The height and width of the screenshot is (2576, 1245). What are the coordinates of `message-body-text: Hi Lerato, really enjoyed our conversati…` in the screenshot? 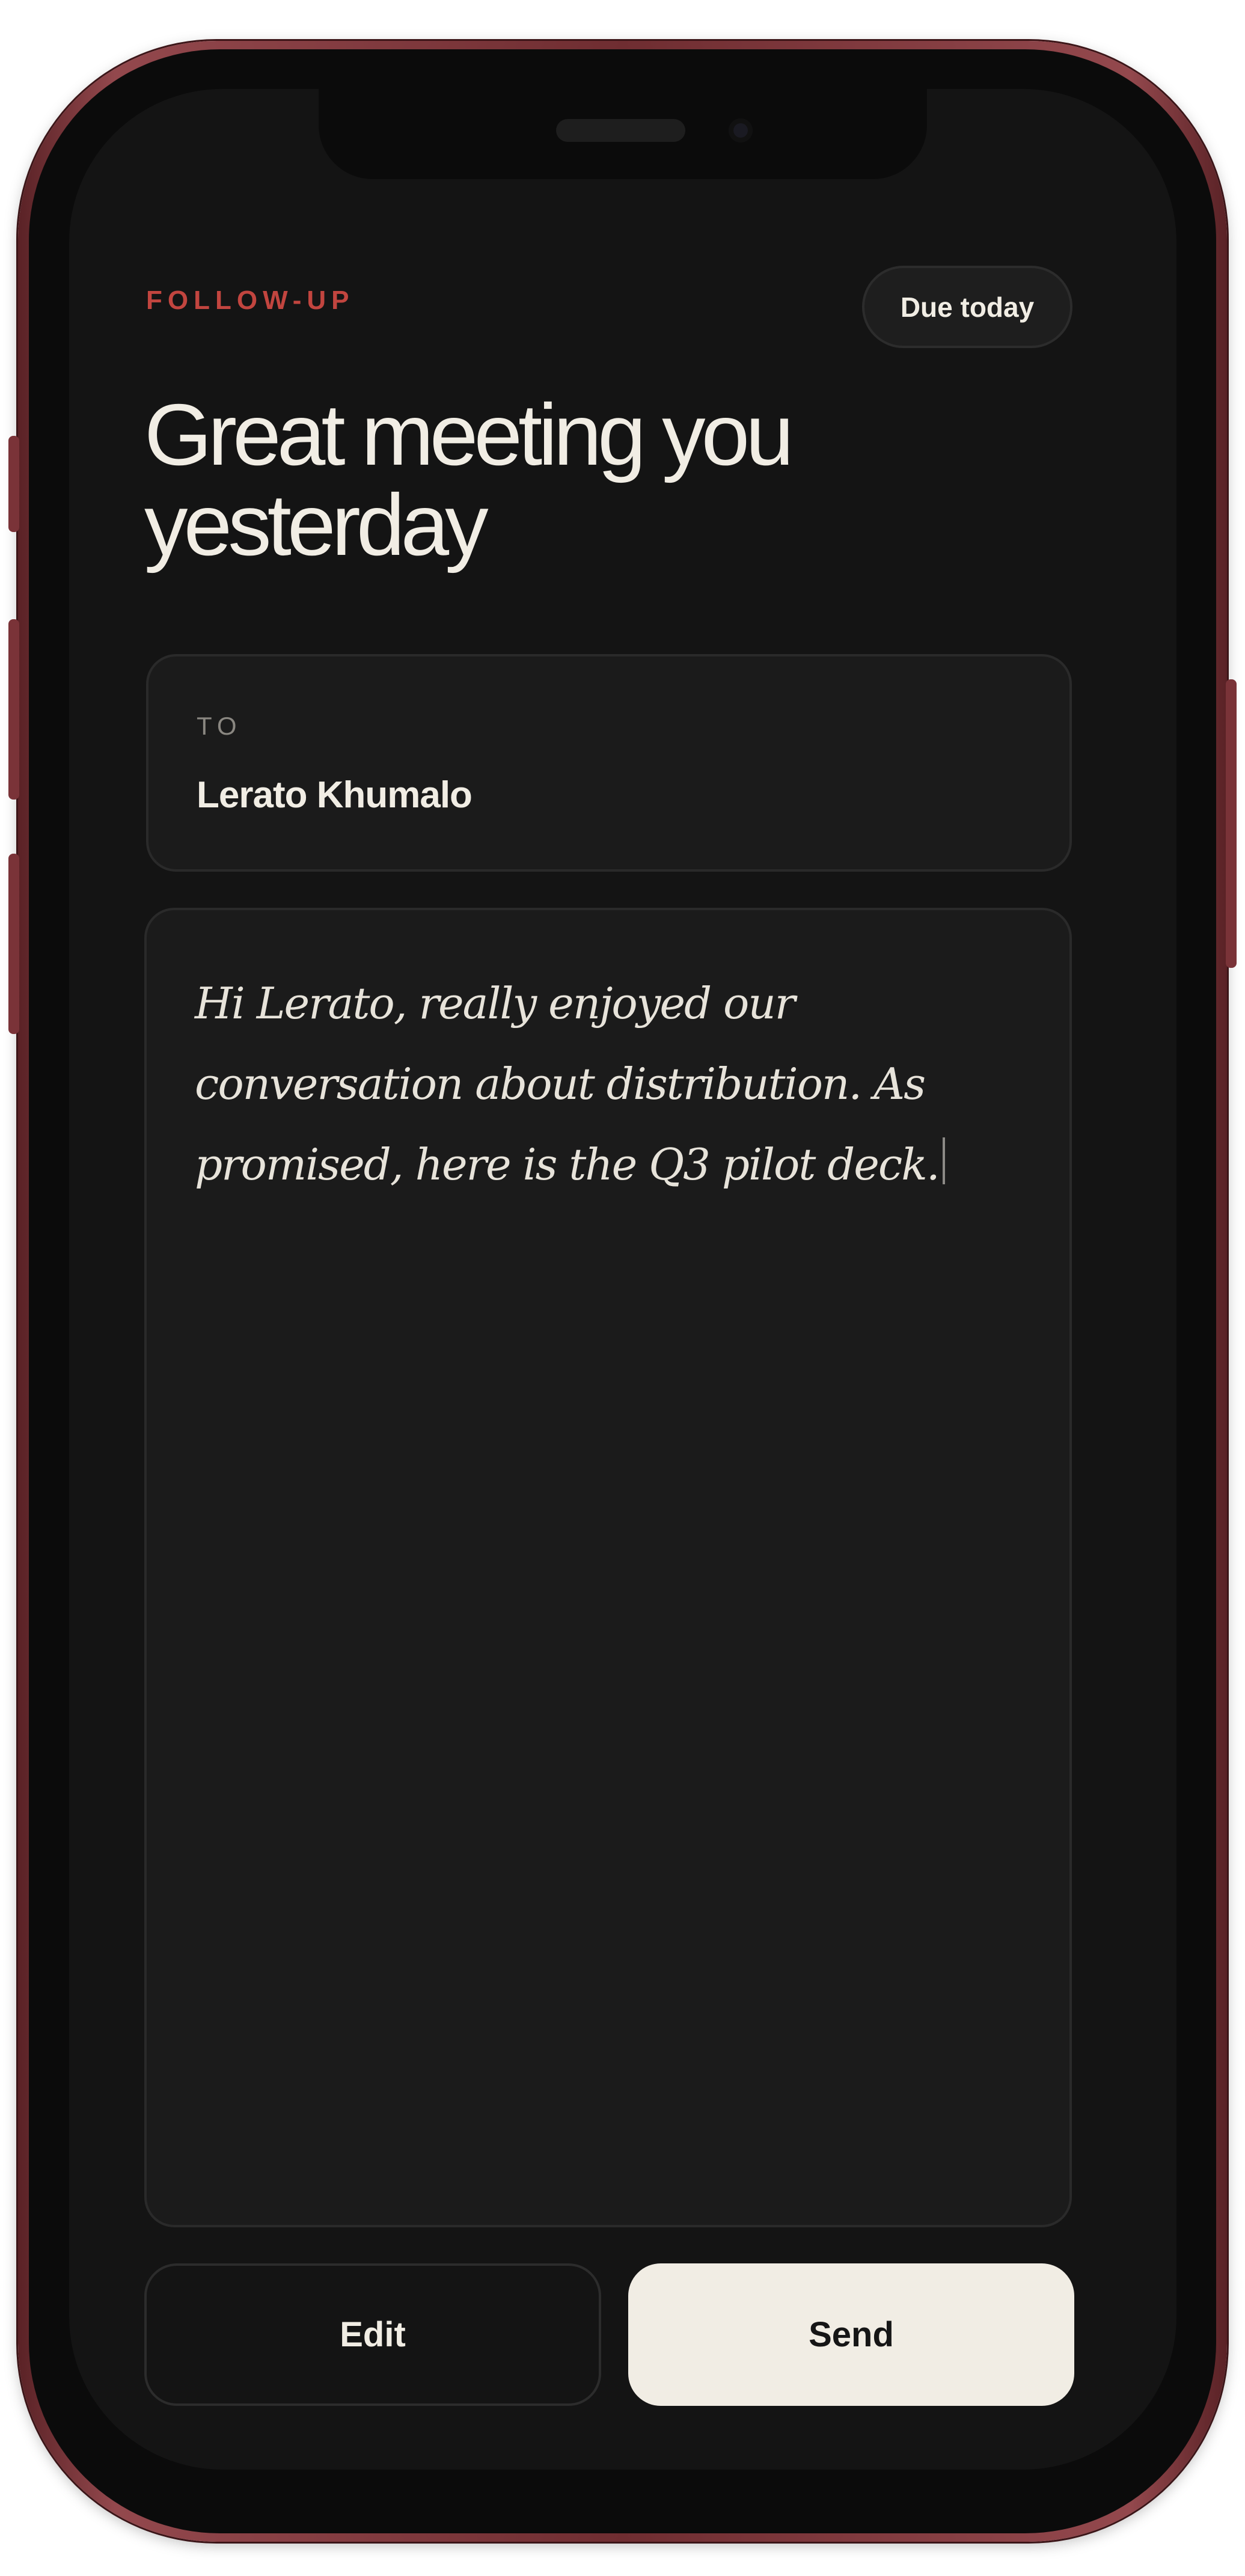 It's located at (567, 1084).